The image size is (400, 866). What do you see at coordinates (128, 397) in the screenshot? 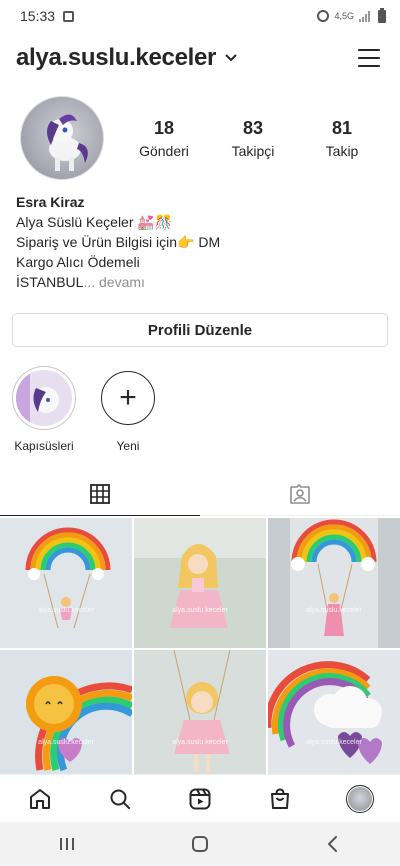
I see `plus-icon: +` at bounding box center [128, 397].